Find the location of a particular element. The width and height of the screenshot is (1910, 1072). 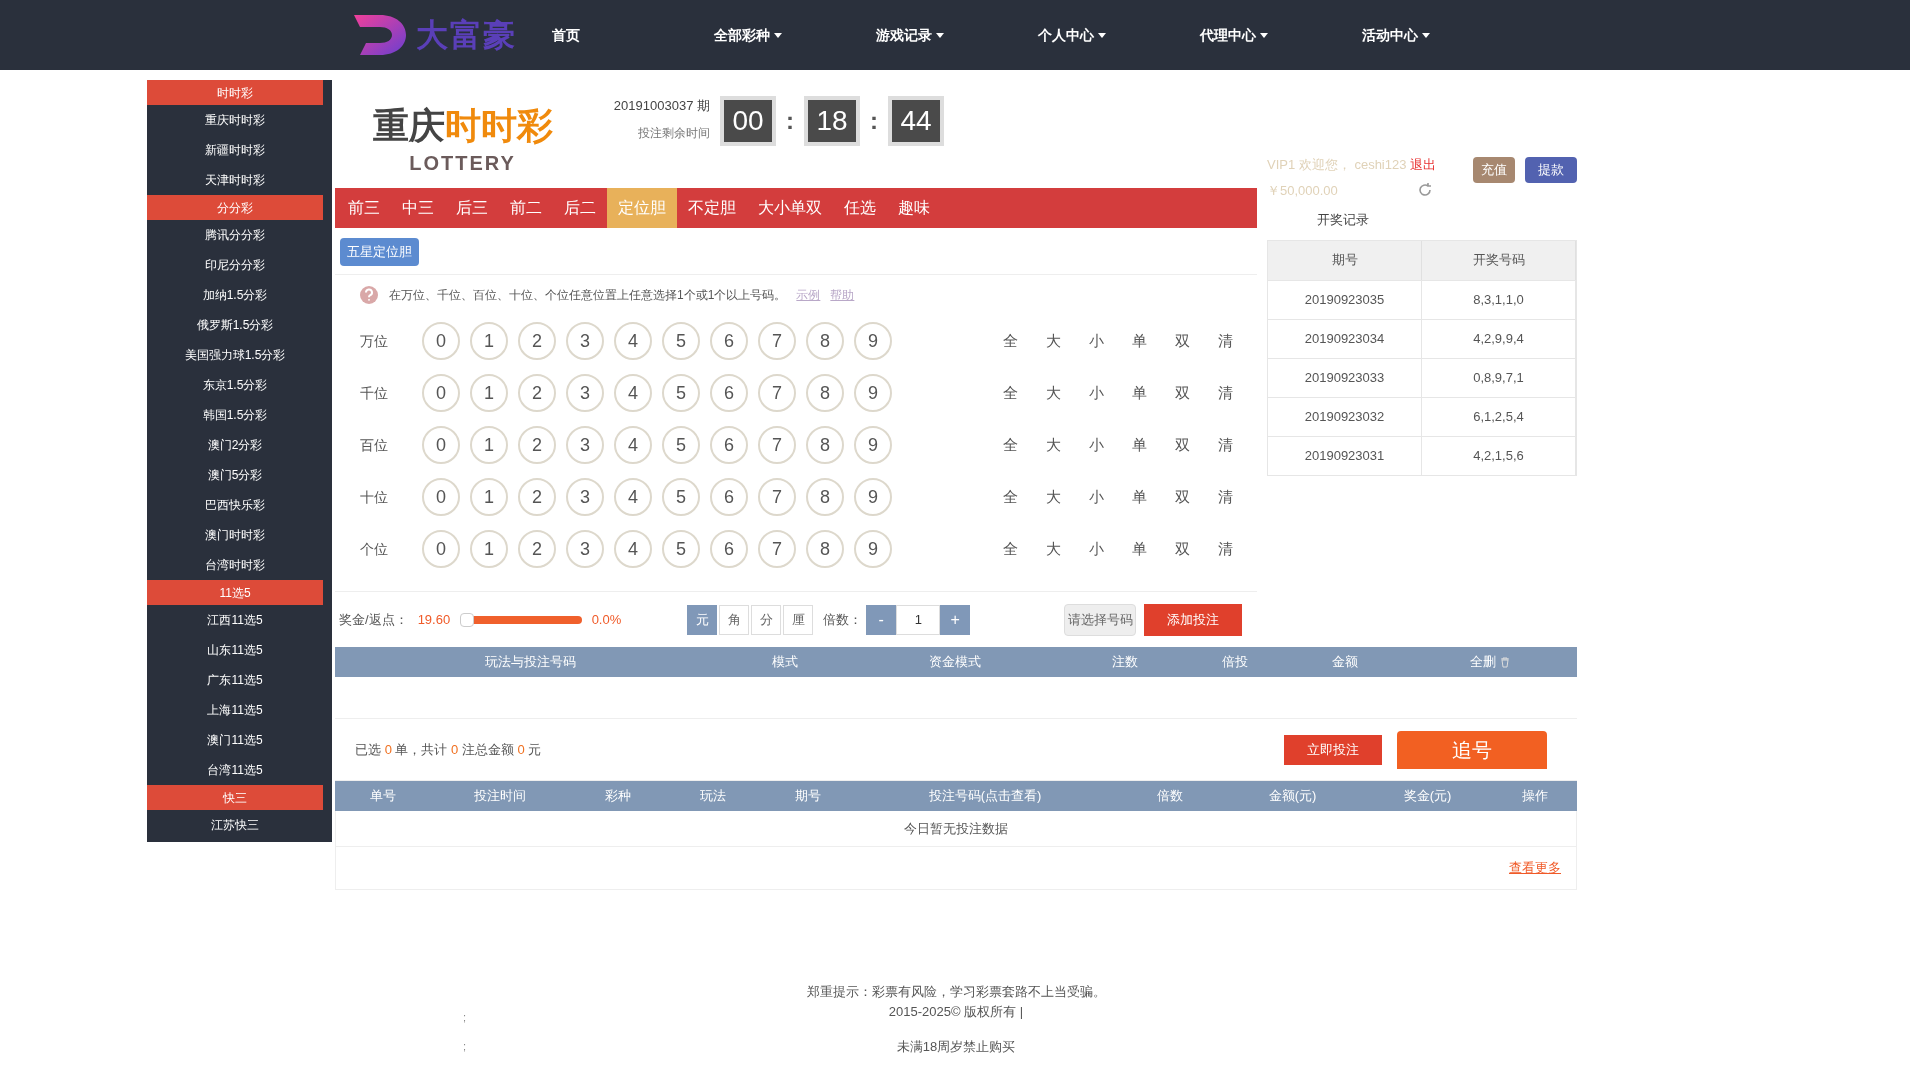

footer-text: 2015-2025© 版权所有 | is located at coordinates (956, 1011).